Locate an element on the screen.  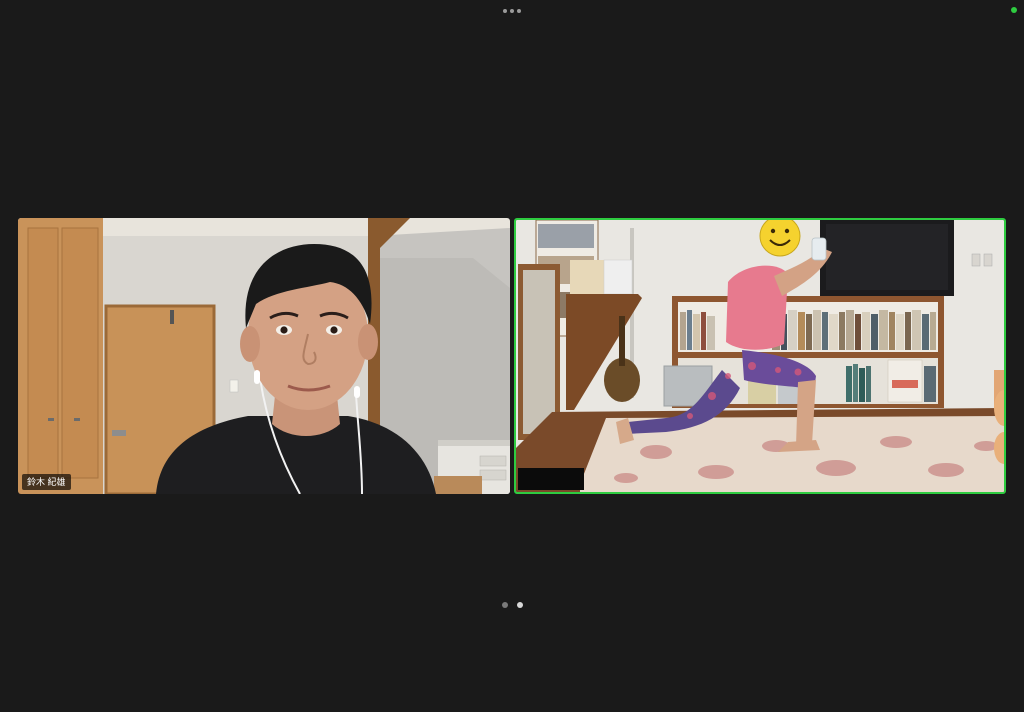
participant-name-label is located at coordinates (551, 479).